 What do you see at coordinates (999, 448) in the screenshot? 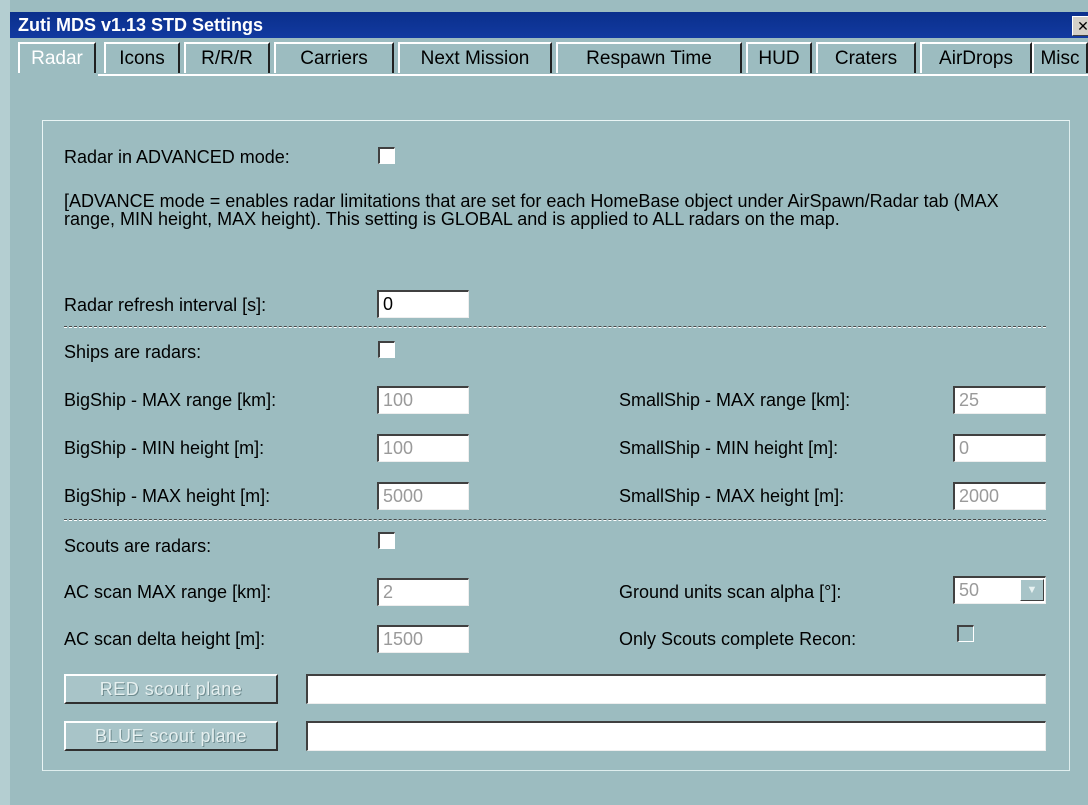
I see `smallship-min-height-input: 0` at bounding box center [999, 448].